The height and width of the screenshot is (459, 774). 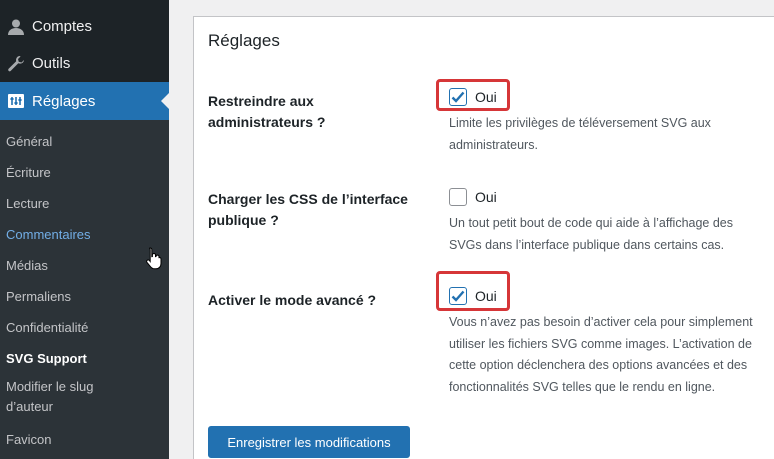 What do you see at coordinates (154, 260) in the screenshot?
I see `hand-cursor-icon` at bounding box center [154, 260].